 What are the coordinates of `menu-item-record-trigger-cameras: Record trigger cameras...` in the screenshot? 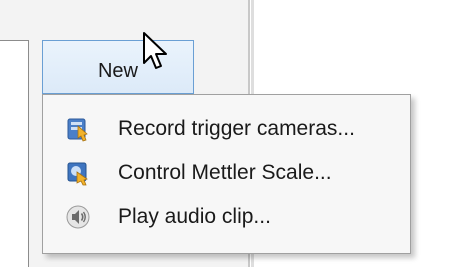 It's located at (226, 129).